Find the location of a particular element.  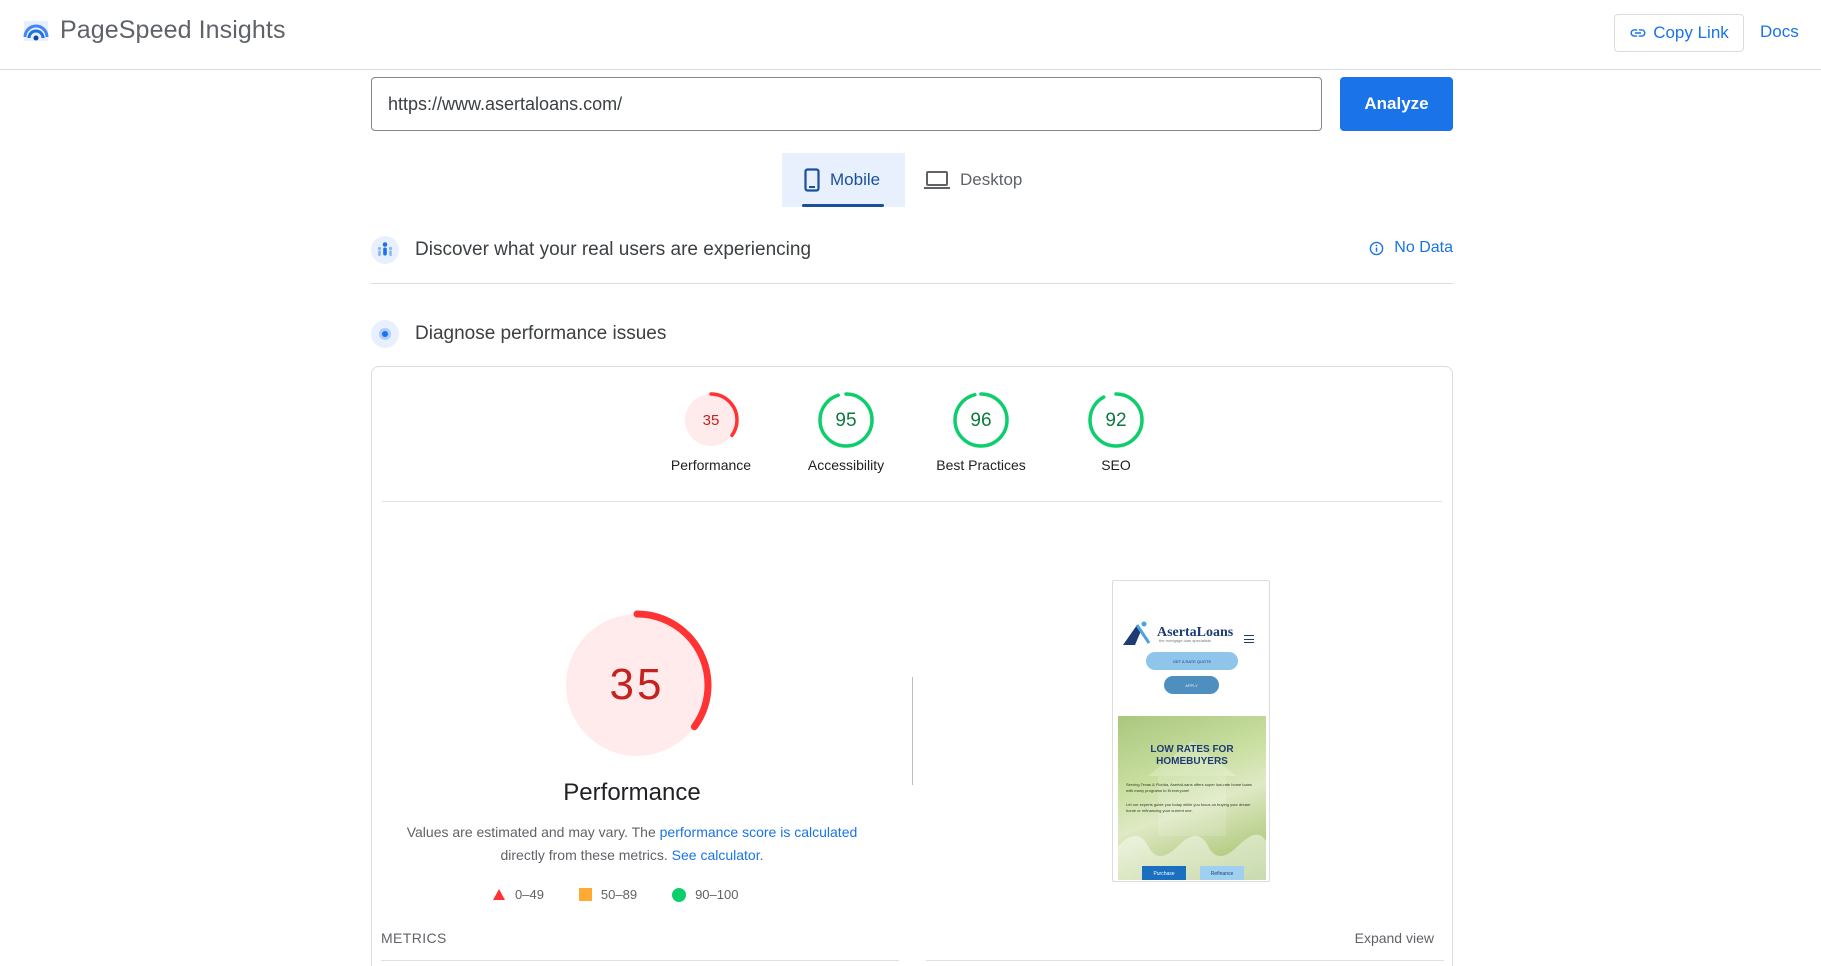

gauge-performance-ring: 35 is located at coordinates (711, 420).